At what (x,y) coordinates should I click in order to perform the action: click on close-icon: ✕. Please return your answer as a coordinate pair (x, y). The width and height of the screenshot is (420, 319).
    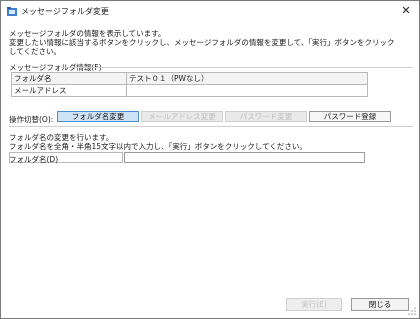
    Looking at the image, I should click on (406, 11).